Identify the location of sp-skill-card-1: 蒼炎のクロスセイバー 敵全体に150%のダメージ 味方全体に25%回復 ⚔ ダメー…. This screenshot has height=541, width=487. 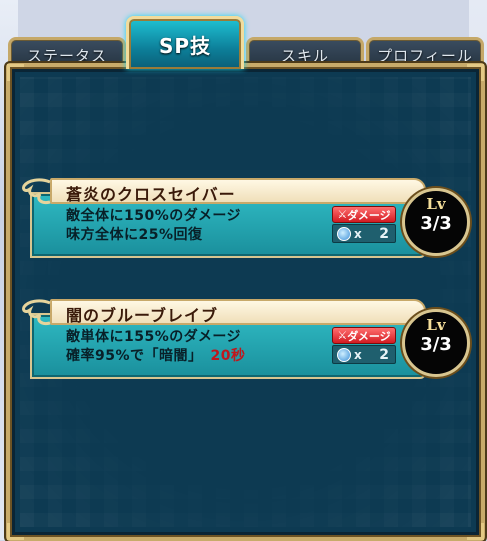
(245, 218).